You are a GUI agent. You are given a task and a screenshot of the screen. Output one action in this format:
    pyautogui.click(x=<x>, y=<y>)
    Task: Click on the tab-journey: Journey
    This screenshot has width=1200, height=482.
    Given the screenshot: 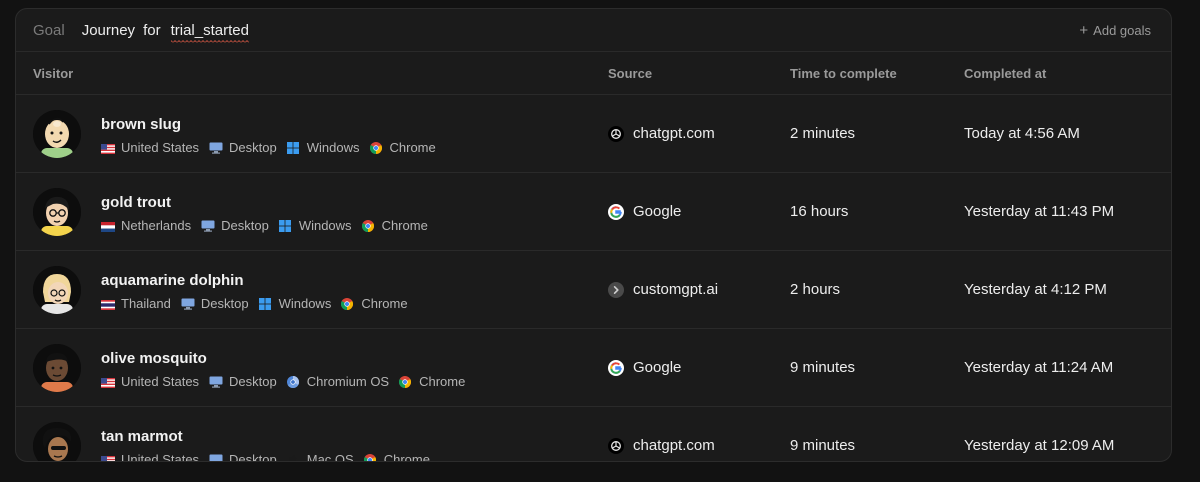 What is the action you would take?
    pyautogui.click(x=108, y=30)
    